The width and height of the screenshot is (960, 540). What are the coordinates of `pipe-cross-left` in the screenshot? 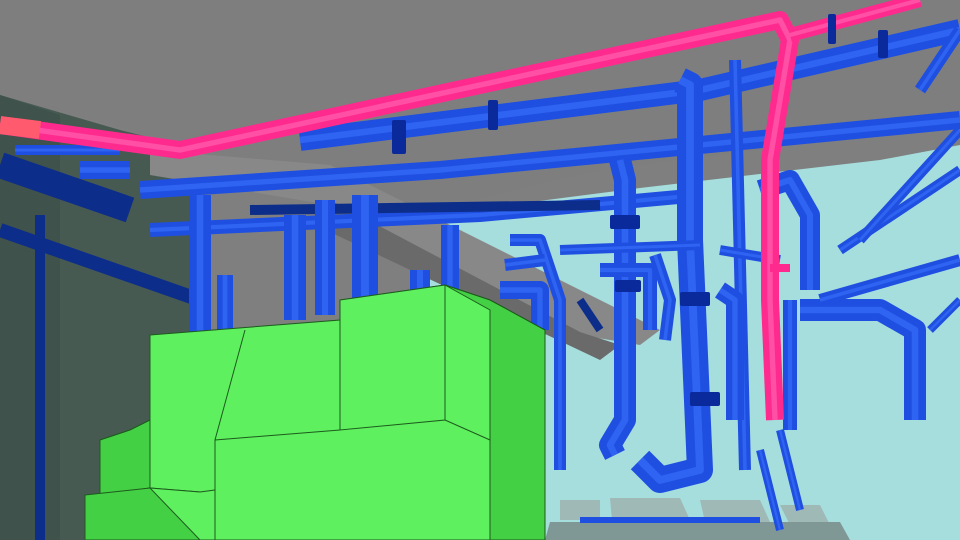 It's located at (525, 262).